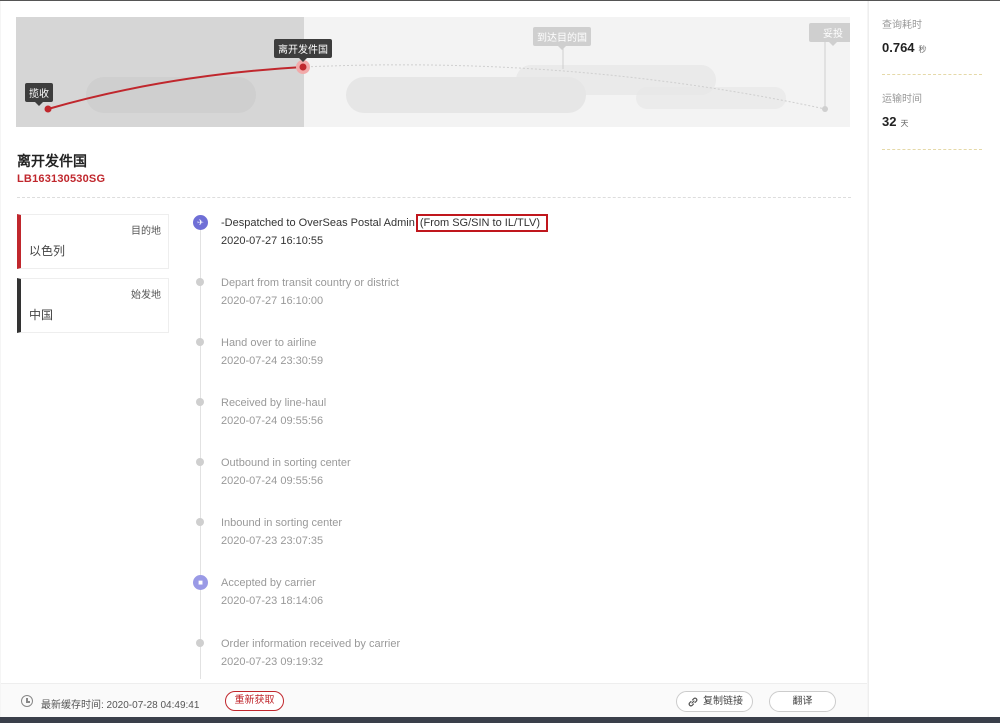  Describe the element at coordinates (318, 223) in the screenshot. I see `event-description-main: -Despatched to OverSeas Postal Admin` at that location.